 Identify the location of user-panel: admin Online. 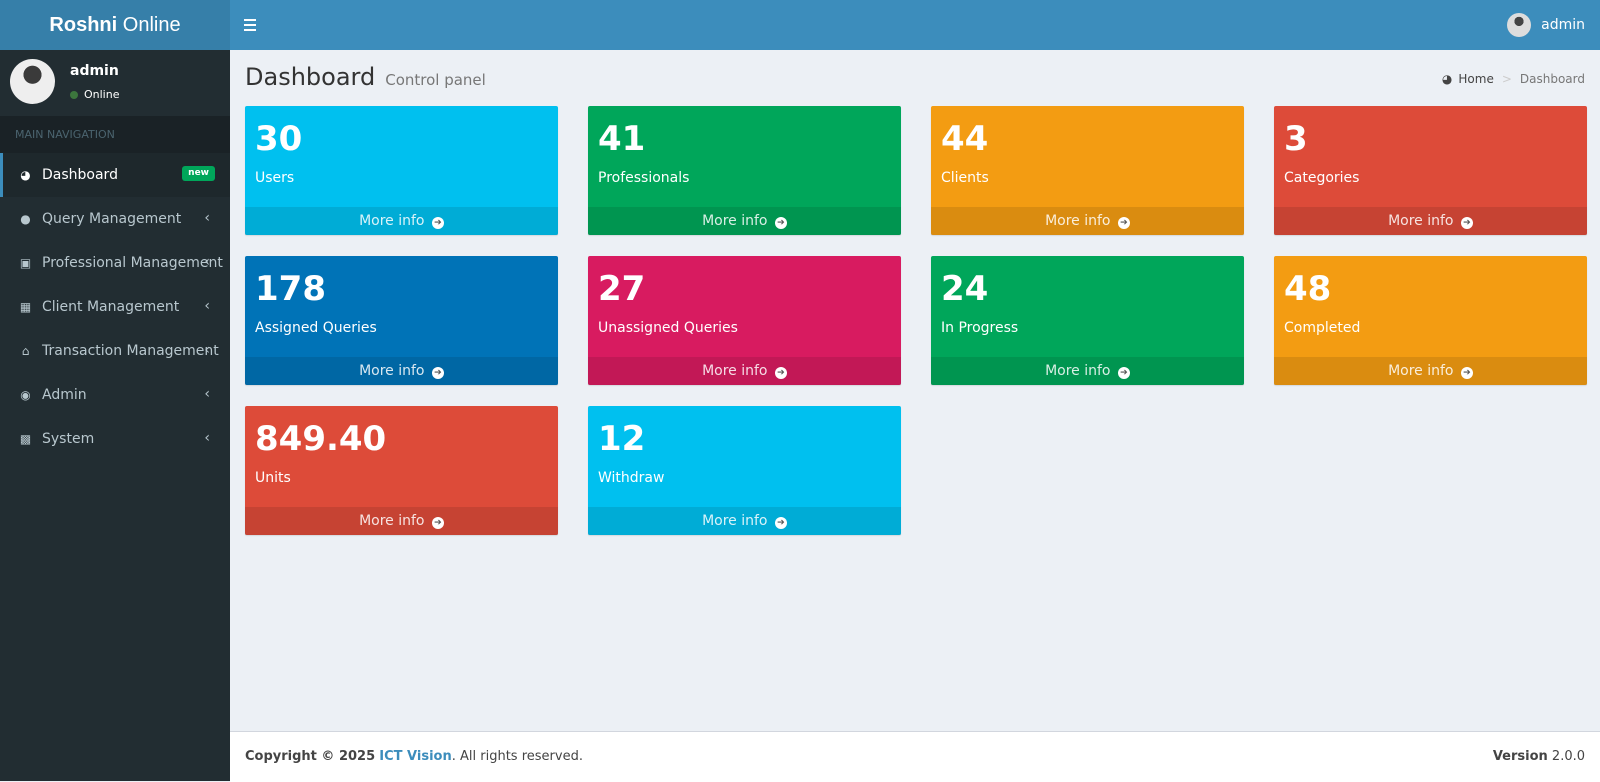
(115, 83).